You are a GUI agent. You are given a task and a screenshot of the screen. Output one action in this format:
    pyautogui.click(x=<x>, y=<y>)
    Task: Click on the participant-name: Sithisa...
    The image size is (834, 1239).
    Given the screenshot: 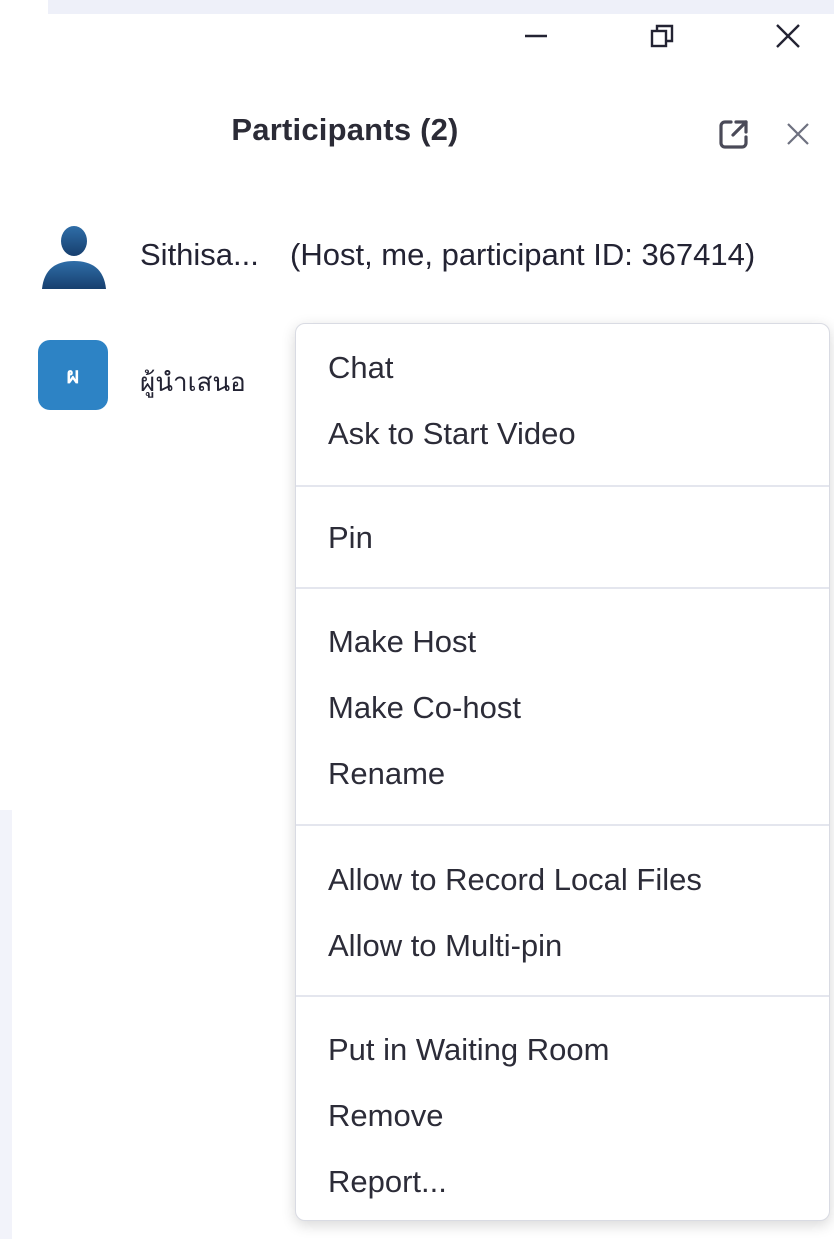 What is the action you would take?
    pyautogui.click(x=199, y=254)
    